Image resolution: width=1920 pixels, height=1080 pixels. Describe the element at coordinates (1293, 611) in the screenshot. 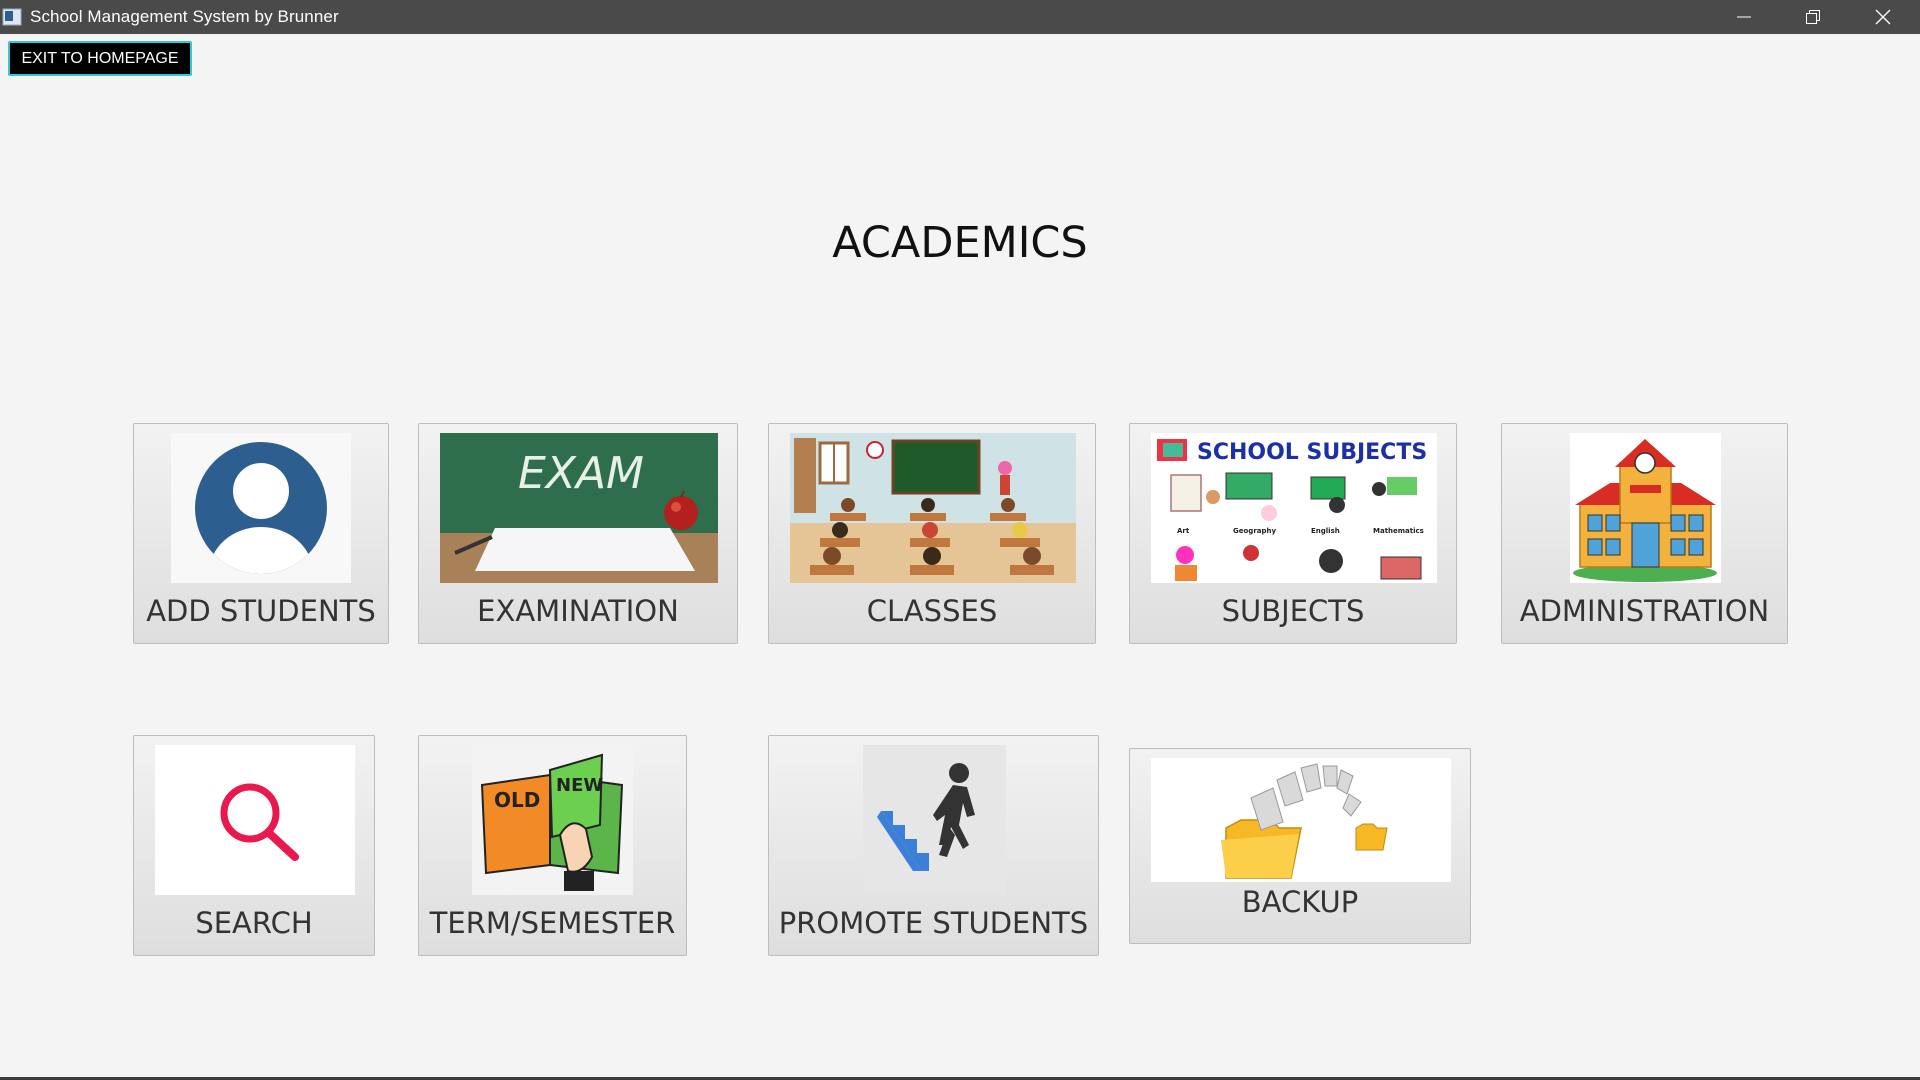

I see `tile-label: SUBJECTS` at that location.